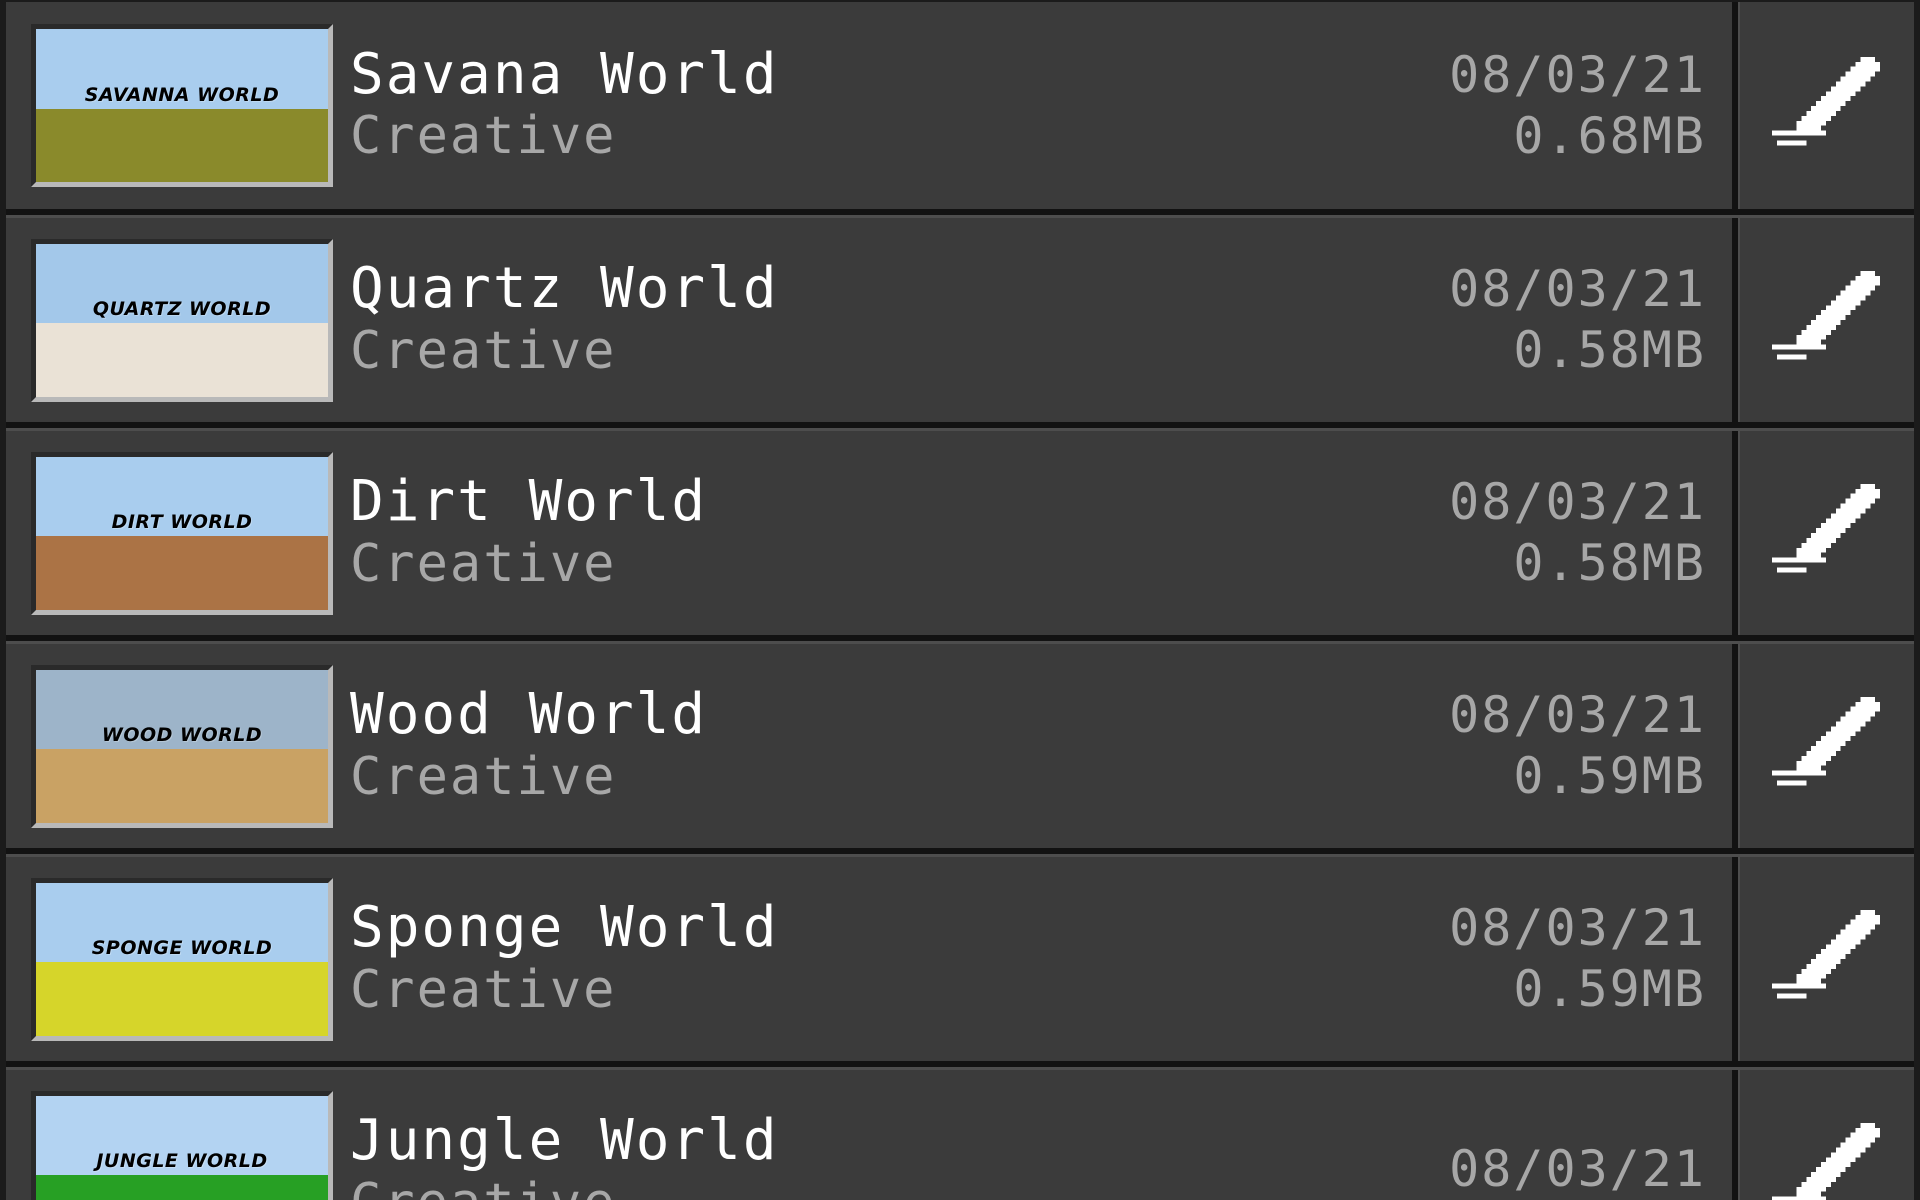 This screenshot has width=1920, height=1200. I want to click on world-title: Jungle World, so click(564, 1140).